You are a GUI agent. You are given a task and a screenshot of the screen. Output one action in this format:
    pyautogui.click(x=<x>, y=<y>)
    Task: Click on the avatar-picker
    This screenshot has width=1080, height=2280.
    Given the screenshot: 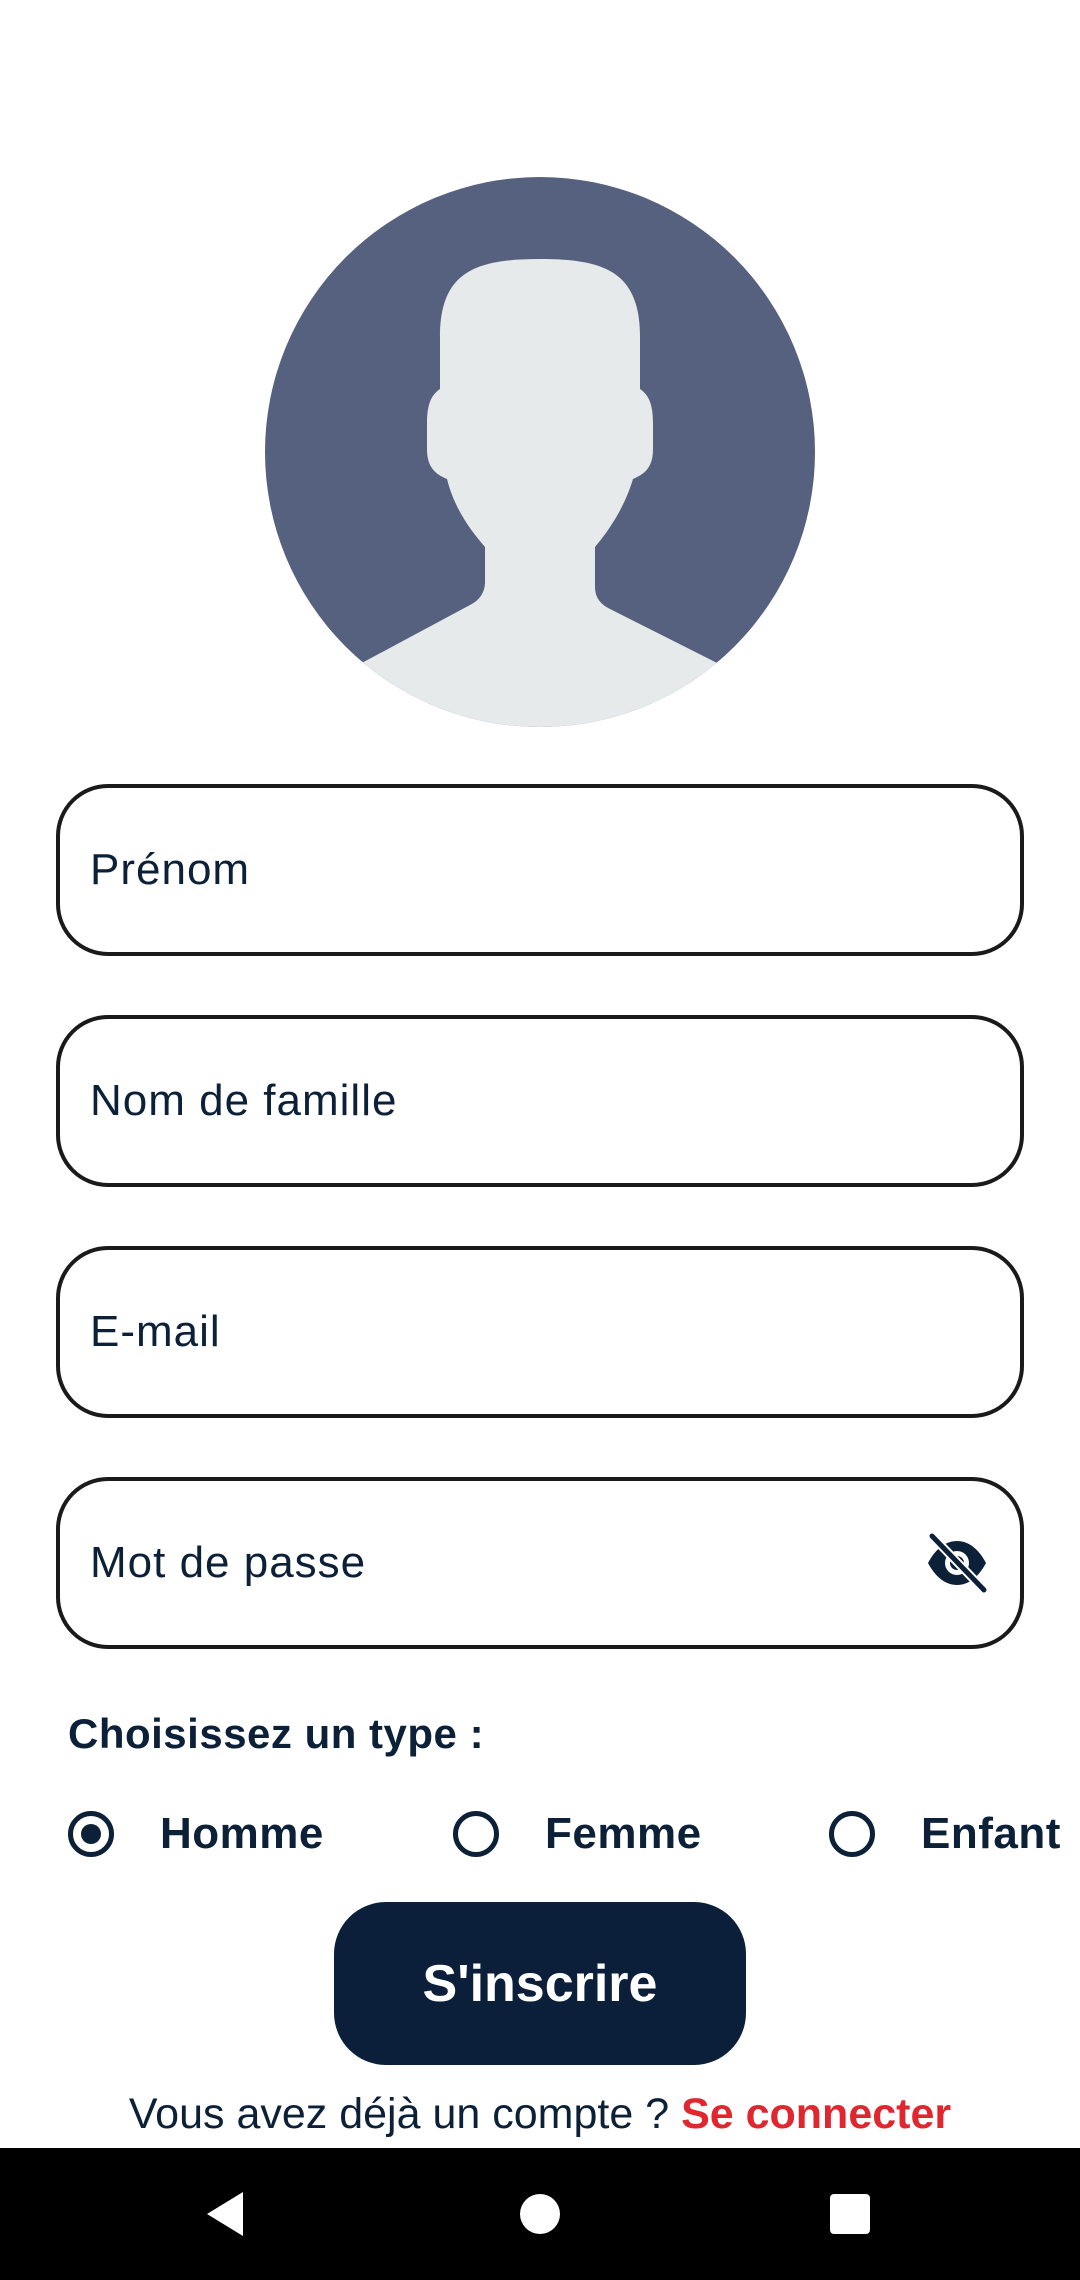 What is the action you would take?
    pyautogui.click(x=540, y=452)
    